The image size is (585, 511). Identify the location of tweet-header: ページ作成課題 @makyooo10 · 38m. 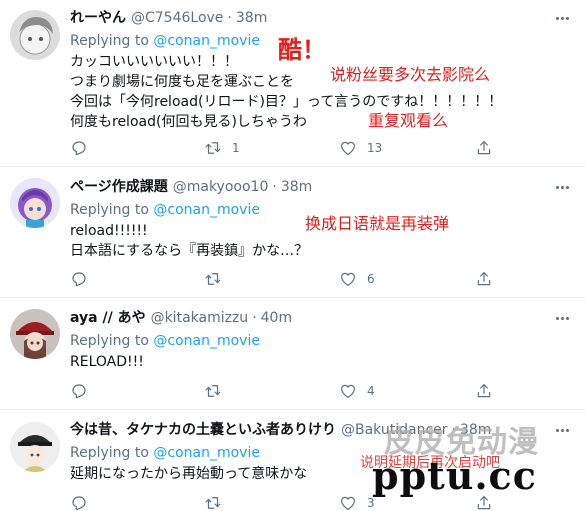
(191, 187).